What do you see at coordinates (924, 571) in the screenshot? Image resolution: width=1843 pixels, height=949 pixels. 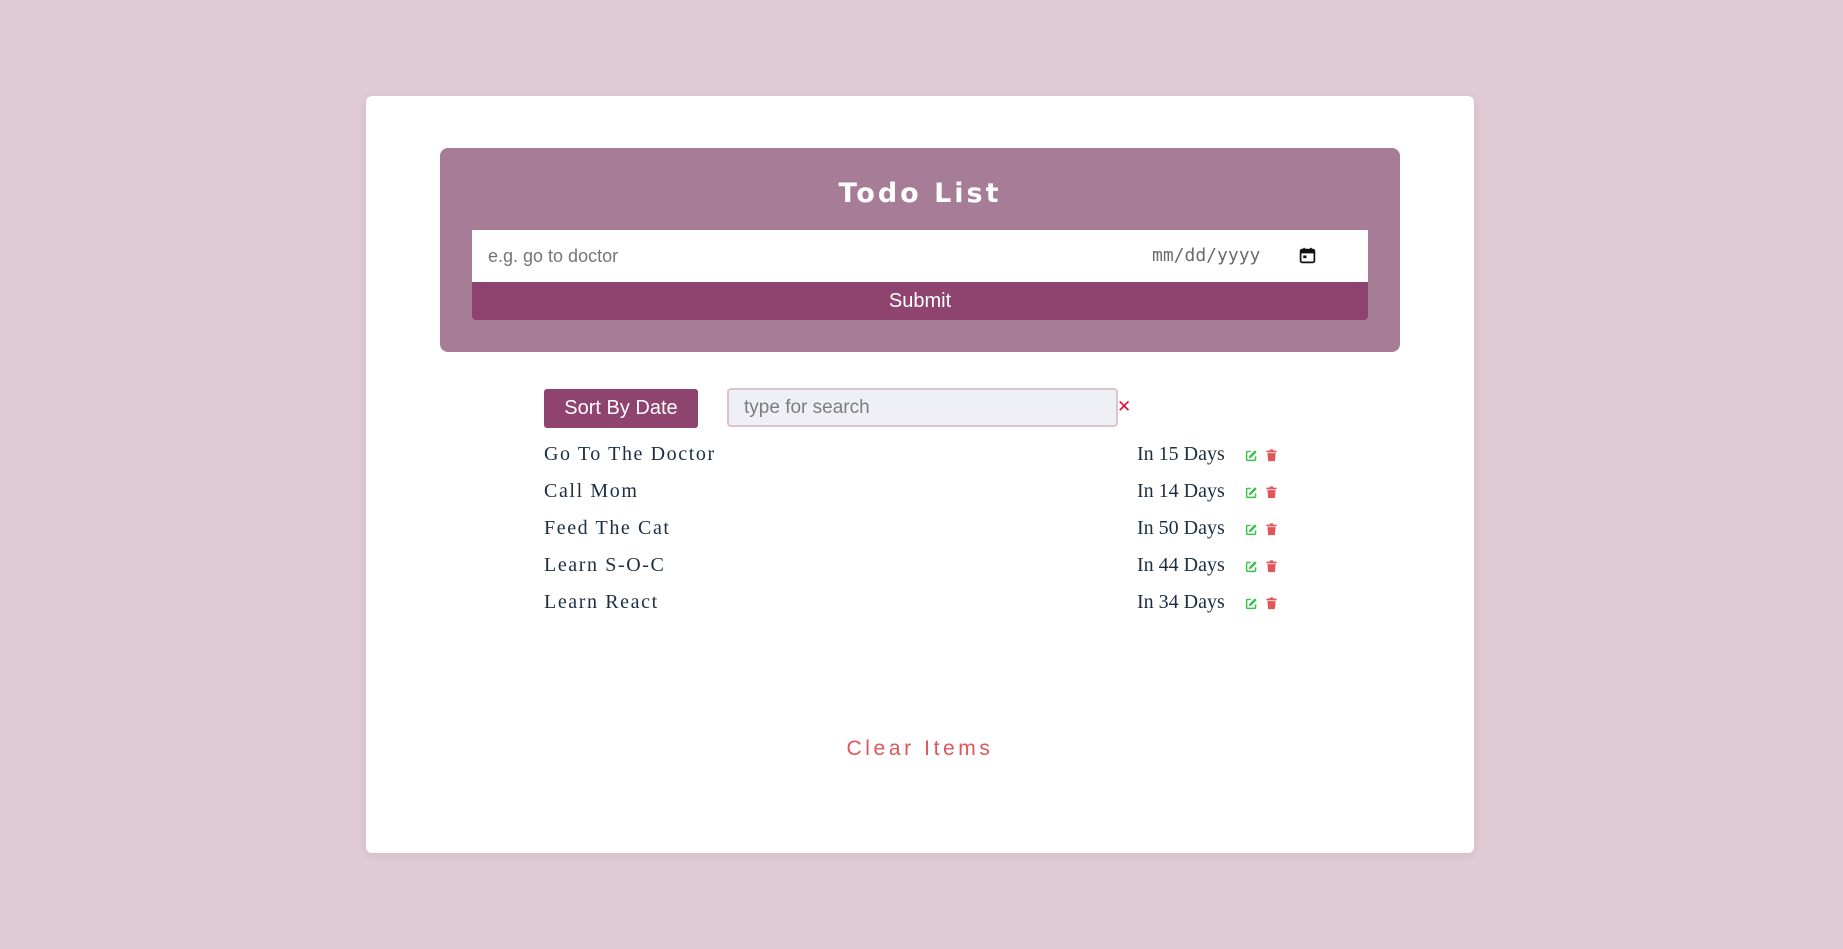 I see `list-item: Learn S-O-C In 44 Days` at bounding box center [924, 571].